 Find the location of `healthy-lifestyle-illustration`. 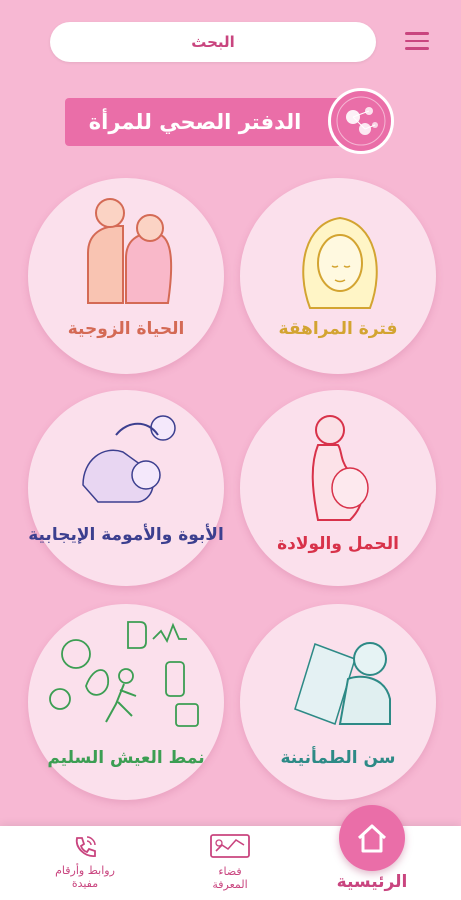

healthy-lifestyle-illustration is located at coordinates (124, 674).